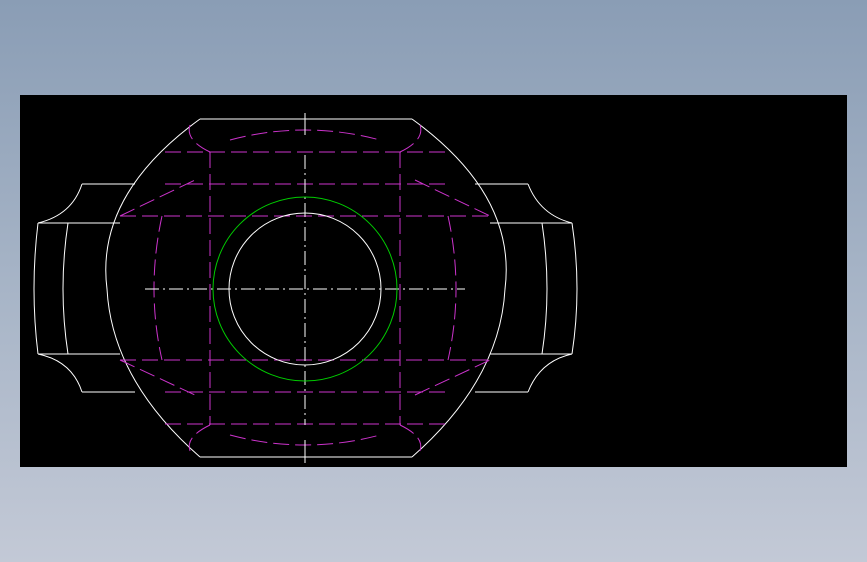 The height and width of the screenshot is (562, 867). What do you see at coordinates (550, 373) in the screenshot?
I see `right-flange-bottom-fillet` at bounding box center [550, 373].